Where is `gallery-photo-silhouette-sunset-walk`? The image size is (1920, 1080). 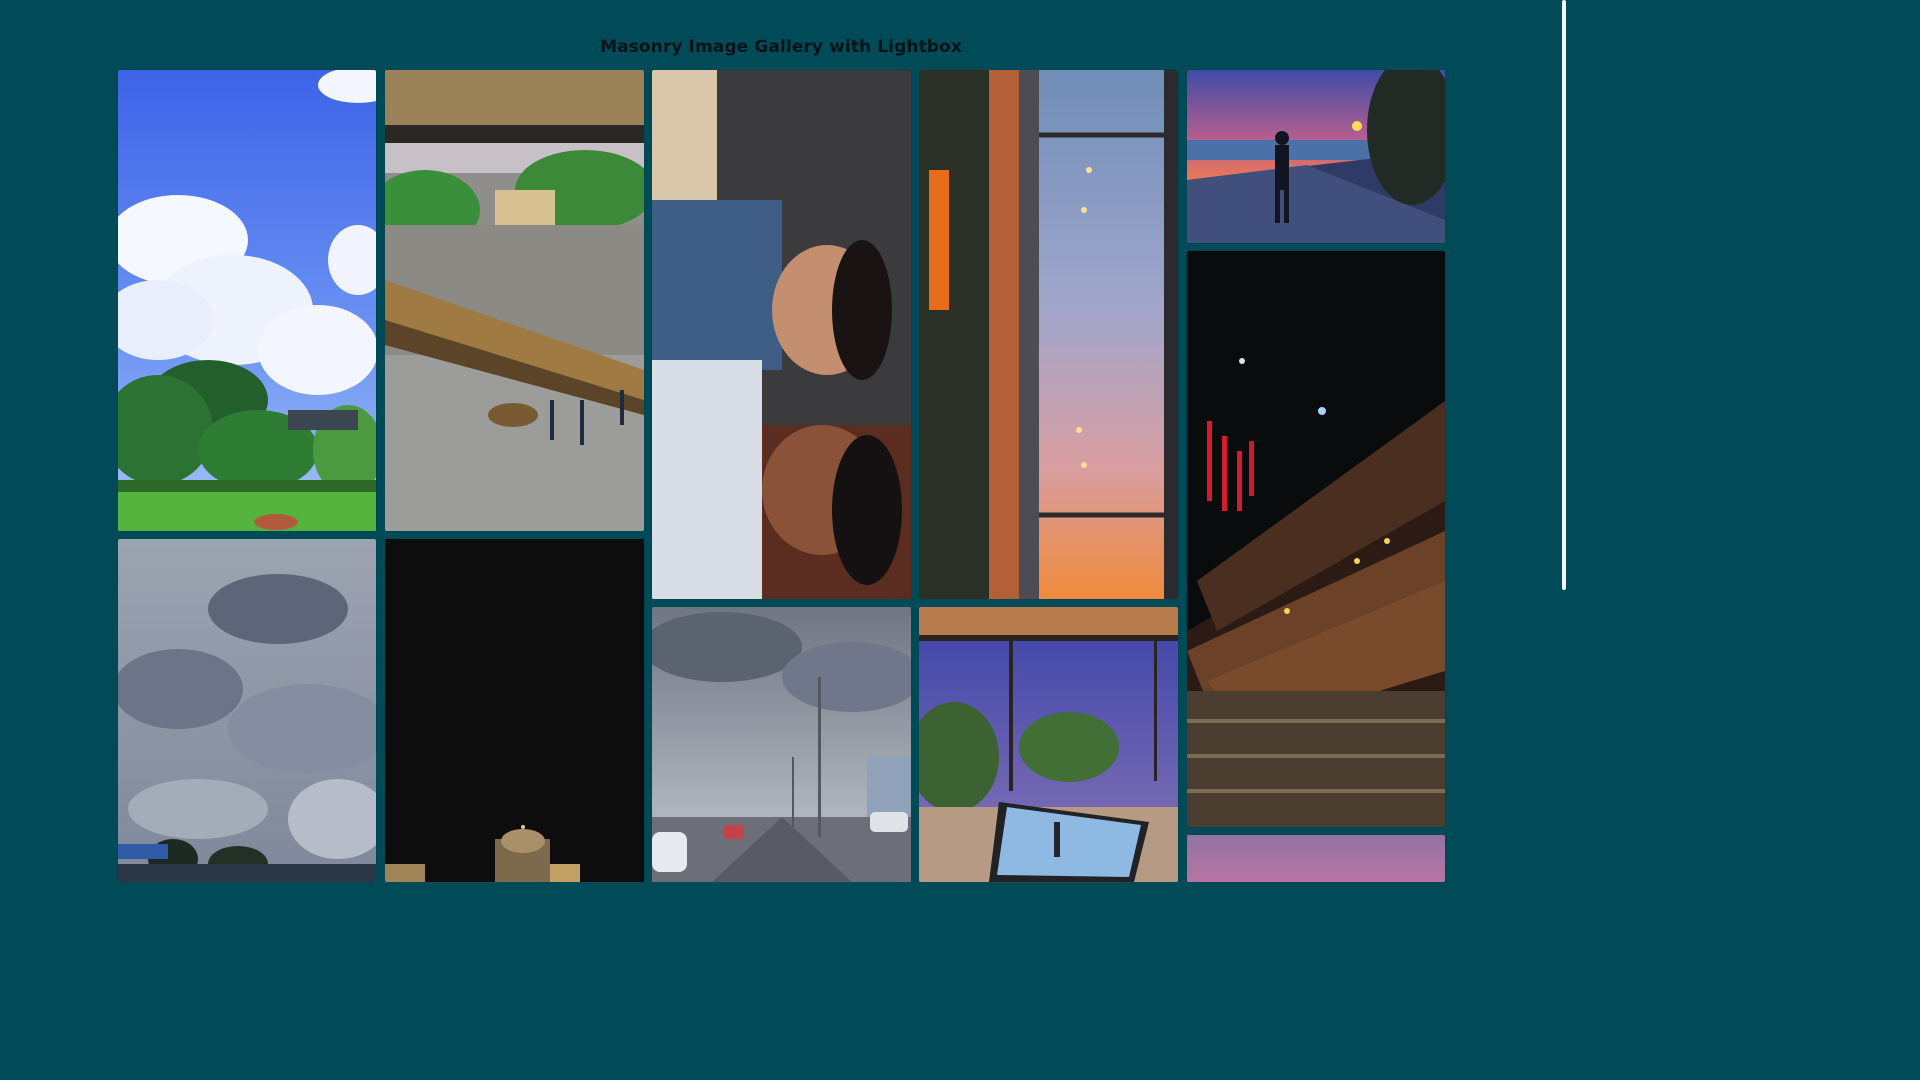 gallery-photo-silhouette-sunset-walk is located at coordinates (1316, 156).